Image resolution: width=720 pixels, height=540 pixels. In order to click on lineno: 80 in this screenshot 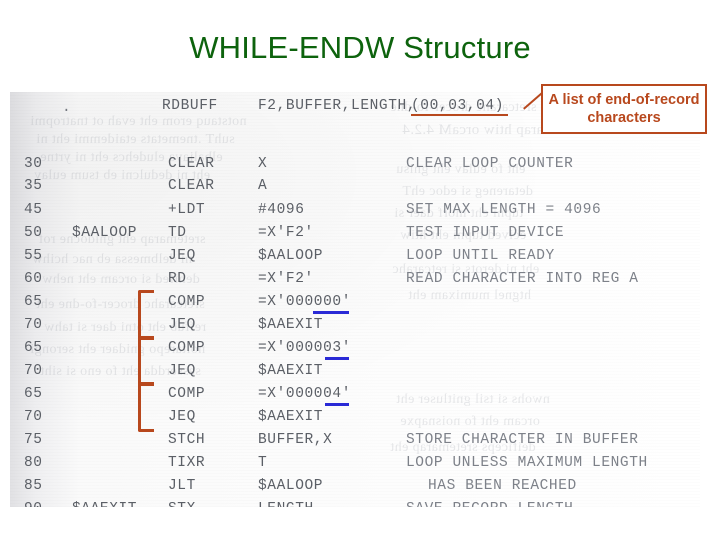, I will do `click(33, 463)`.